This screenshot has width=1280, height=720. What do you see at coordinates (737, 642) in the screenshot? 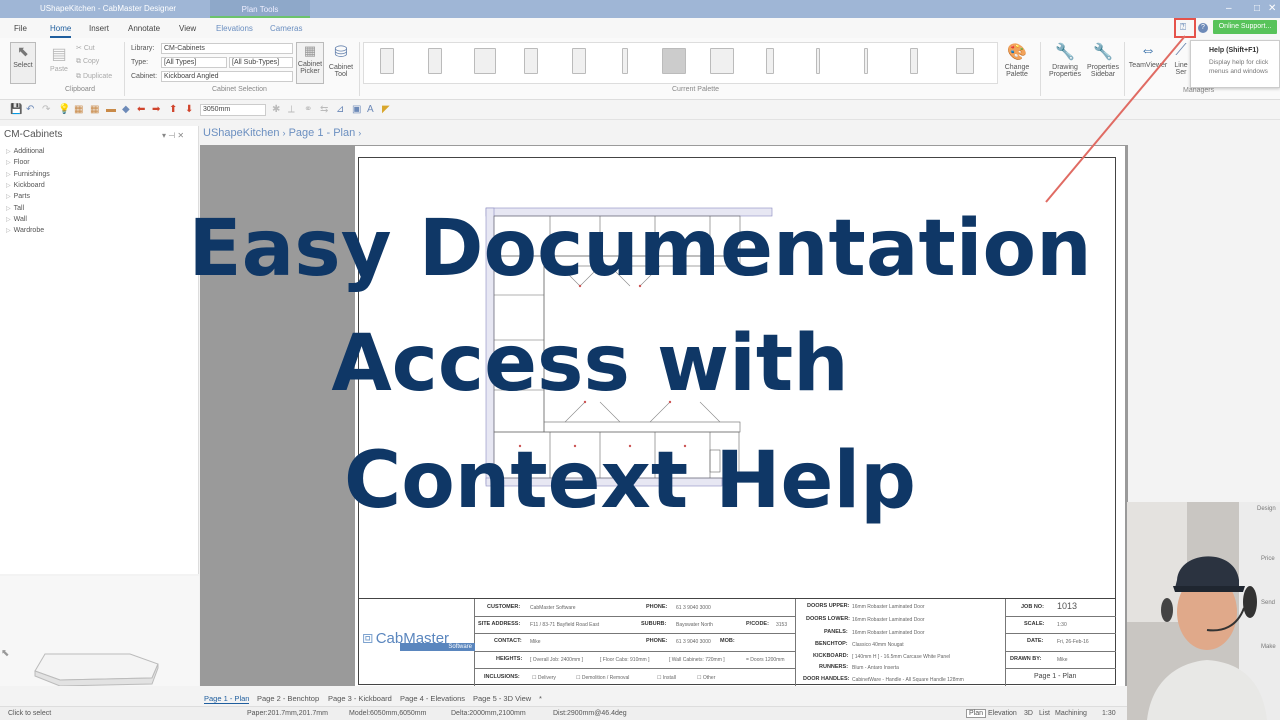
I see `title-block` at bounding box center [737, 642].